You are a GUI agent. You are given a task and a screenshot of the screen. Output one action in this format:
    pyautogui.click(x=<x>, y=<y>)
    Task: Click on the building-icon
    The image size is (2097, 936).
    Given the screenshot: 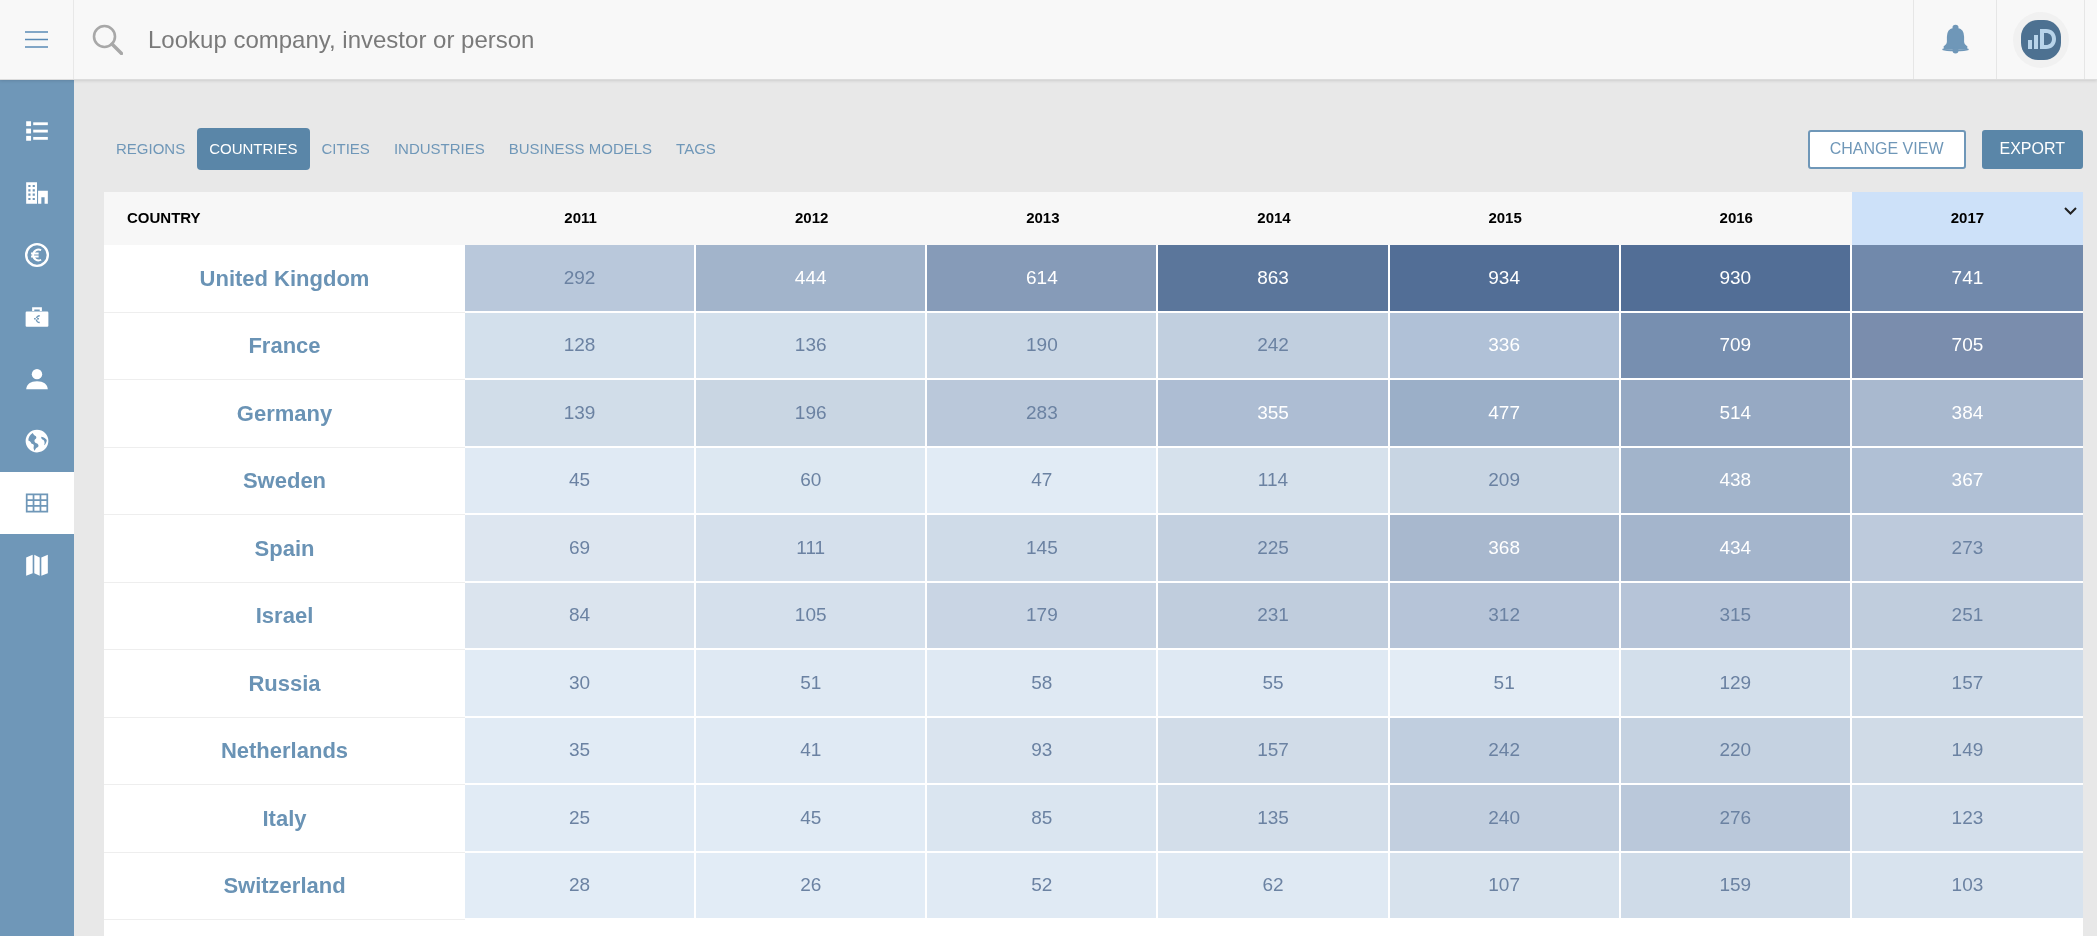 What is the action you would take?
    pyautogui.click(x=37, y=193)
    